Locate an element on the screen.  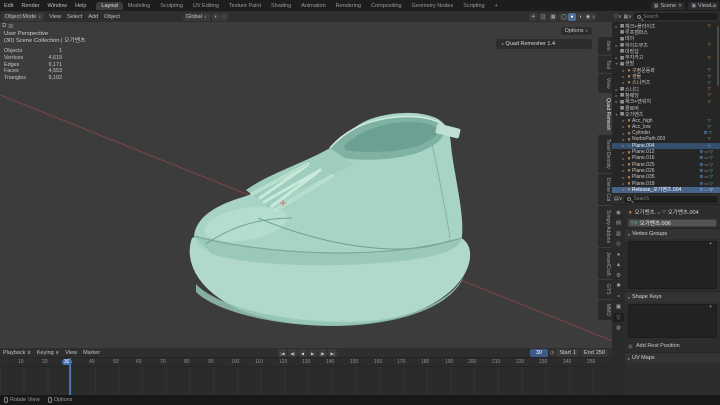
rendered-shading-icon: ◉ is located at coordinates (588, 17).